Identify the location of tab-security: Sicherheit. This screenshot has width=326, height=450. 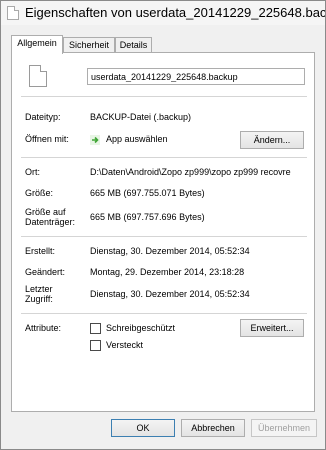
(89, 45).